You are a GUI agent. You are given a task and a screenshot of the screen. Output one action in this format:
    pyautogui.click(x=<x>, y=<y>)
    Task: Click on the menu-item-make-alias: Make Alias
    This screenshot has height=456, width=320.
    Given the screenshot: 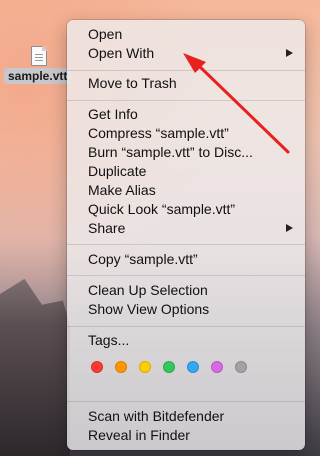 What is the action you would take?
    pyautogui.click(x=186, y=190)
    